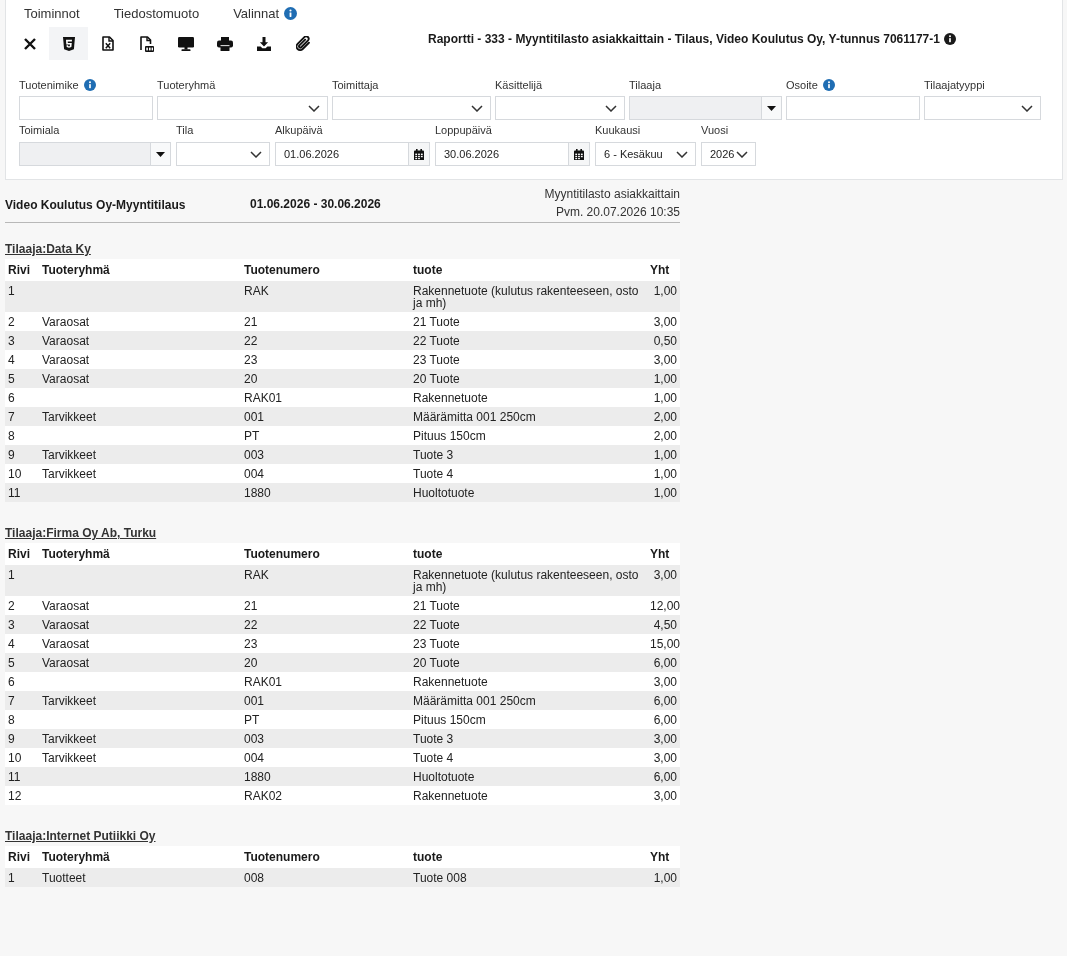  Describe the element at coordinates (299, 130) in the screenshot. I see `field-label: Alkupäivä` at that location.